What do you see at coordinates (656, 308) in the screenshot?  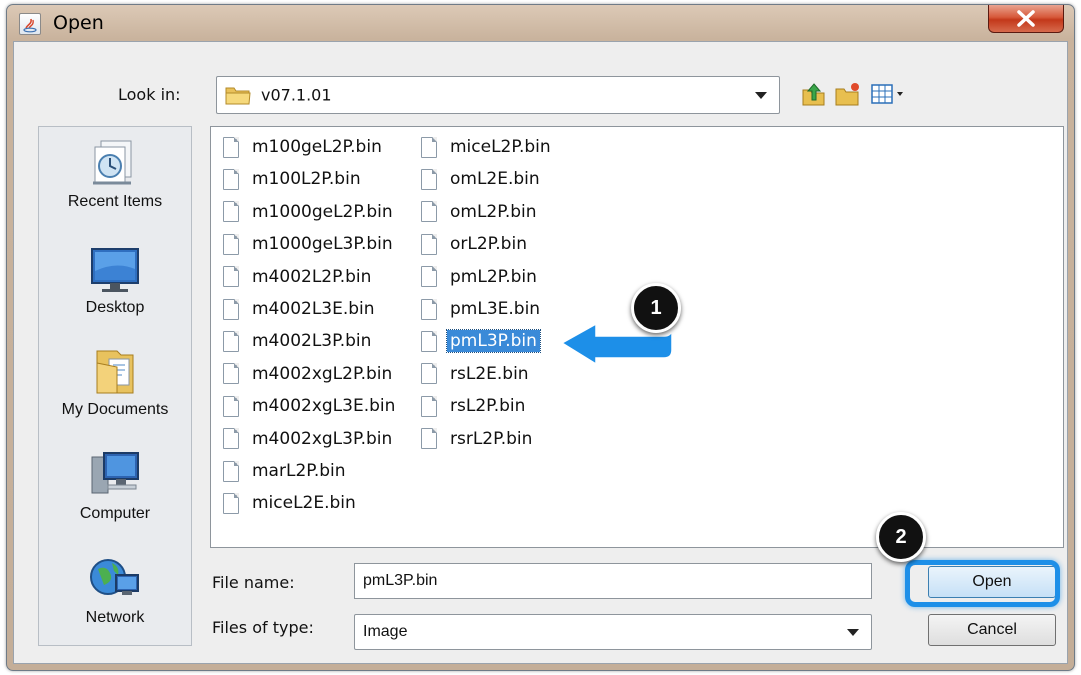 I see `callout-badge-1: 1` at bounding box center [656, 308].